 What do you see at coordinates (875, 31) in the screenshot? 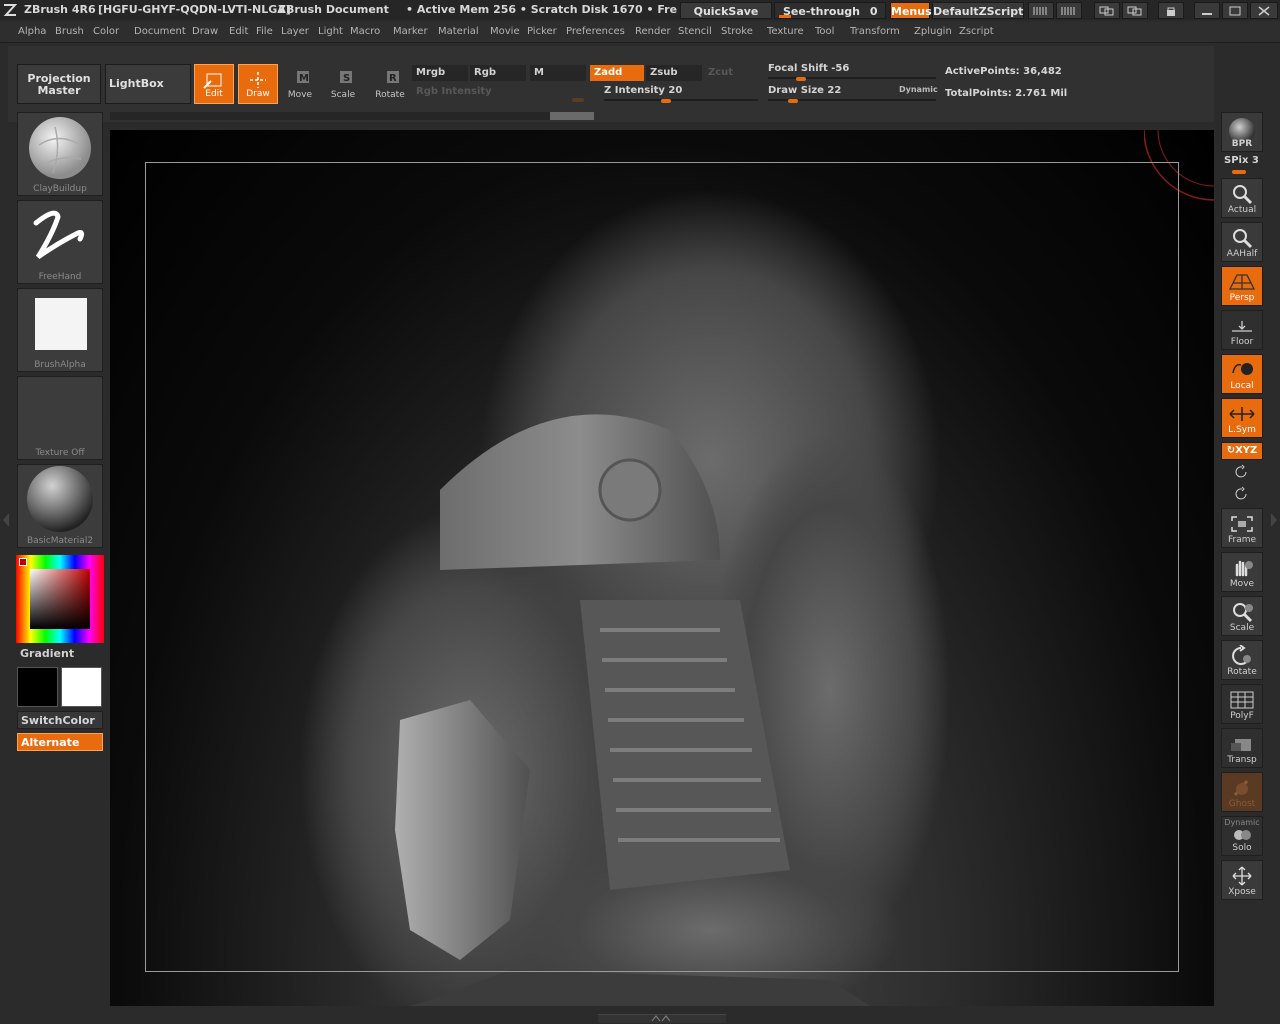
I see `menu-transform: Transform` at bounding box center [875, 31].